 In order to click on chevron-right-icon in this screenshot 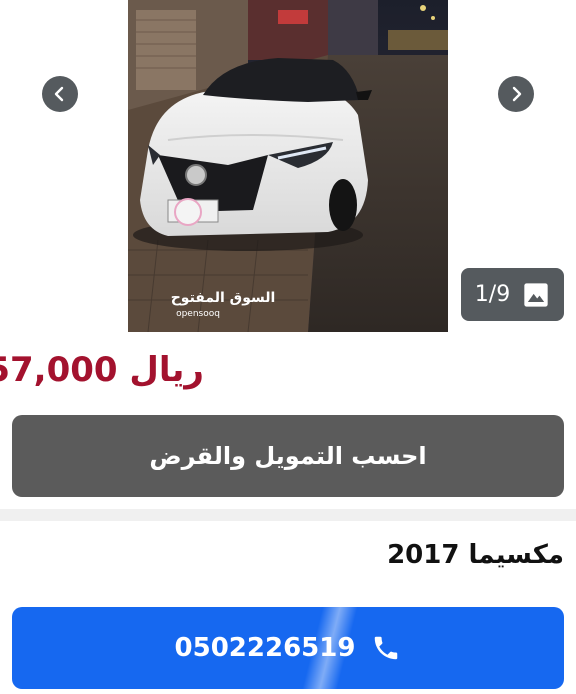, I will do `click(517, 94)`.